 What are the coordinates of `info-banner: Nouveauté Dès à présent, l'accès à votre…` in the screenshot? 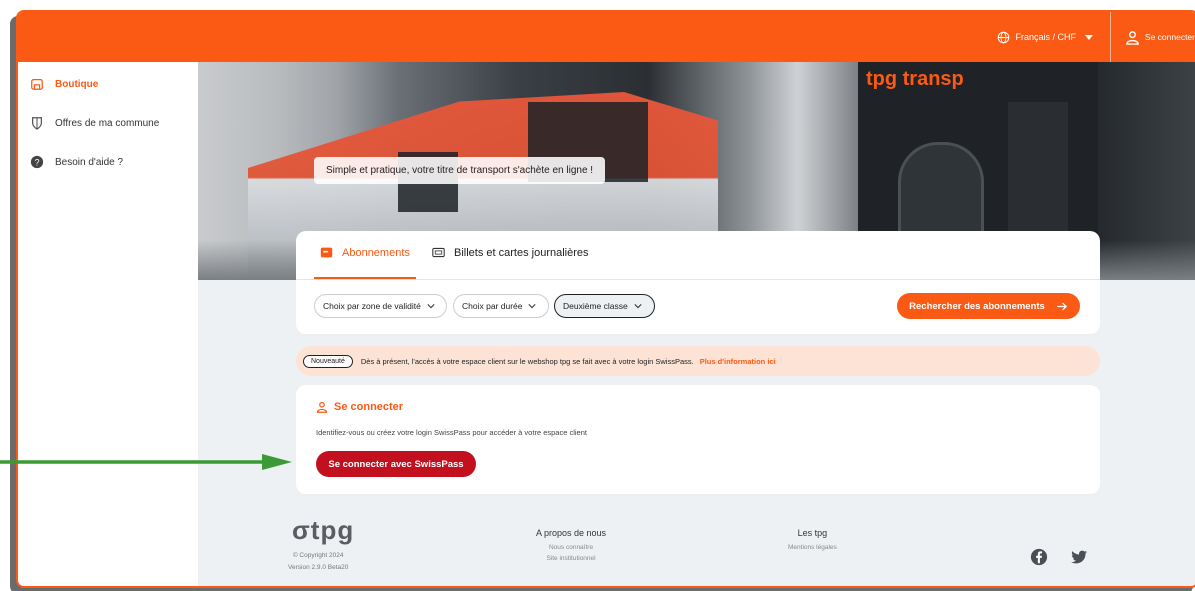 It's located at (698, 361).